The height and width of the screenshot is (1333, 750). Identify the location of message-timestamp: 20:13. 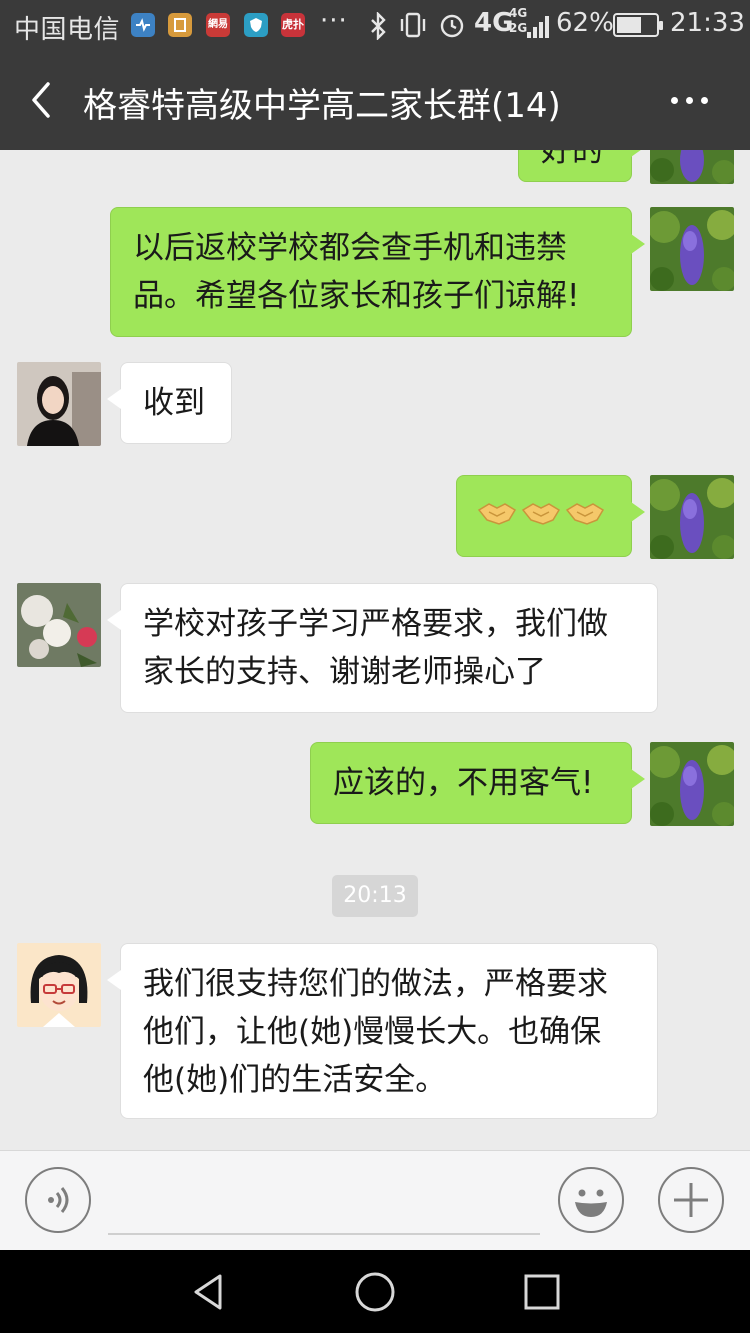
(375, 896).